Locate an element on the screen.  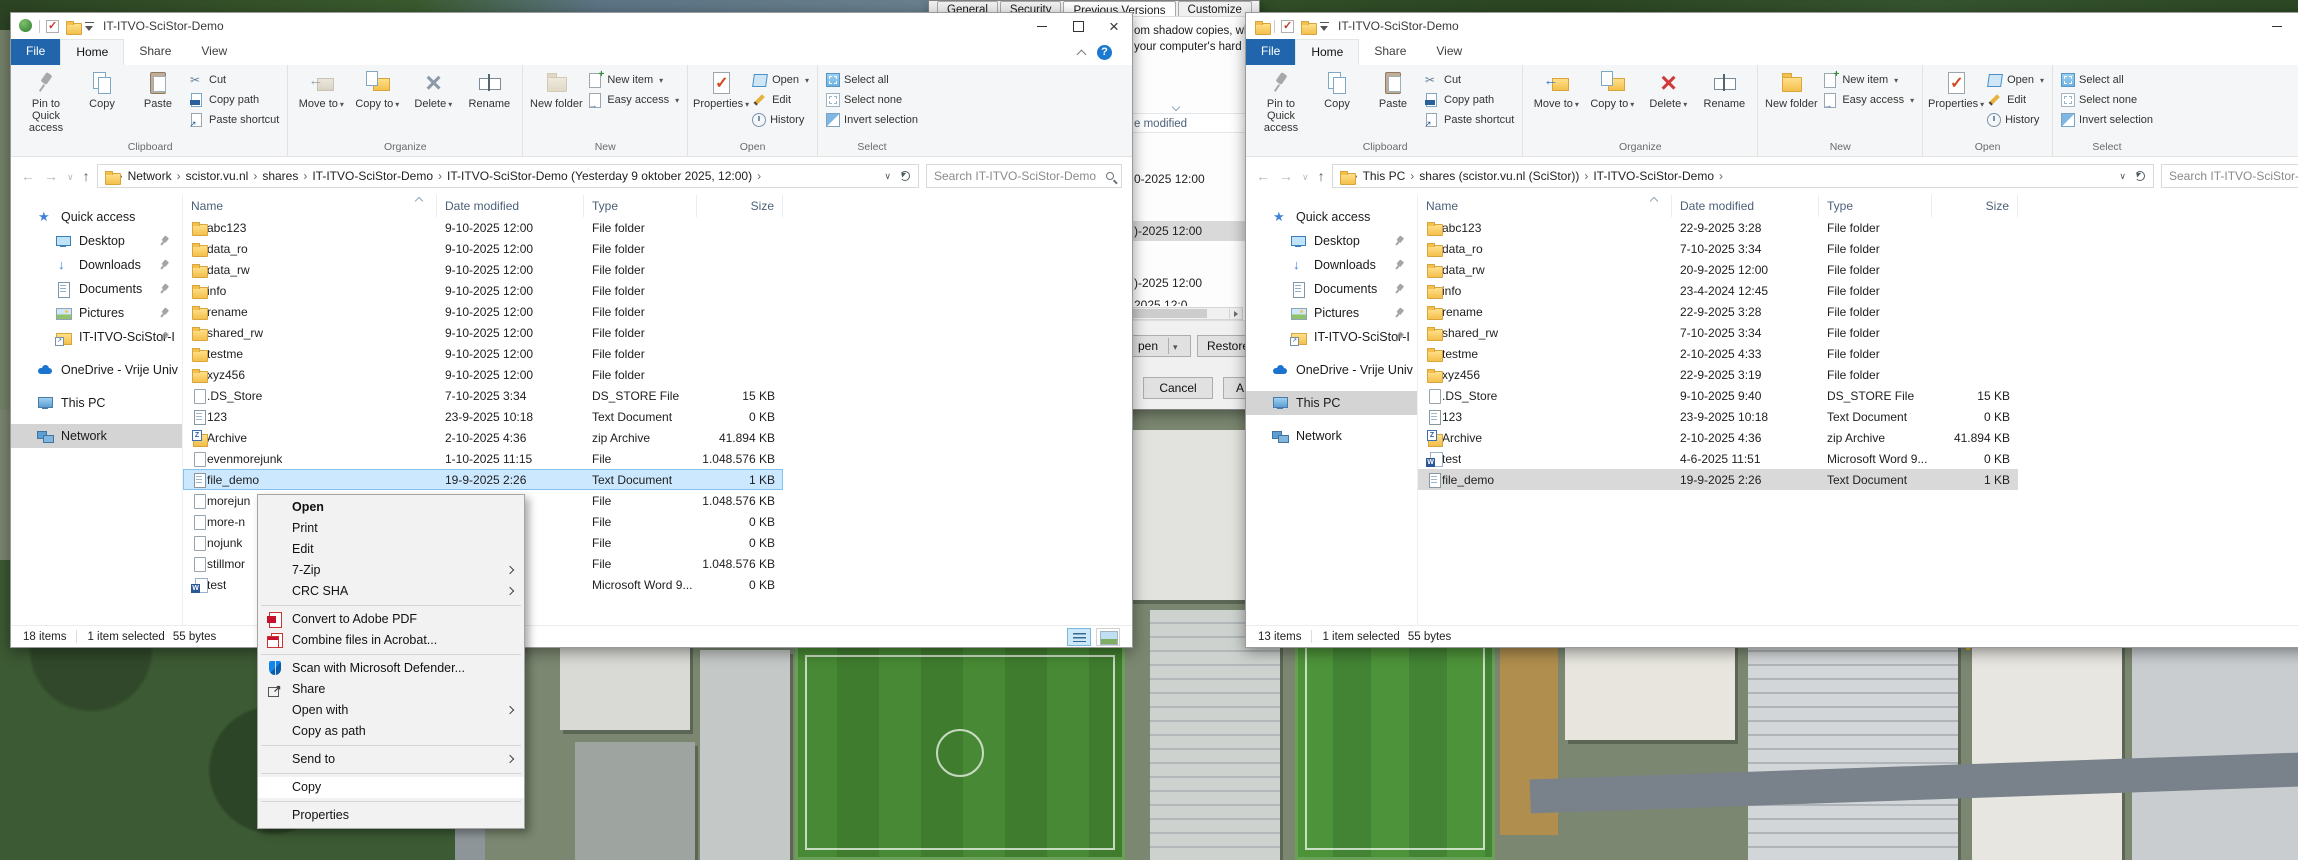
search-input: Search IT-ITVO-SciStor-Demo is located at coordinates (1024, 176).